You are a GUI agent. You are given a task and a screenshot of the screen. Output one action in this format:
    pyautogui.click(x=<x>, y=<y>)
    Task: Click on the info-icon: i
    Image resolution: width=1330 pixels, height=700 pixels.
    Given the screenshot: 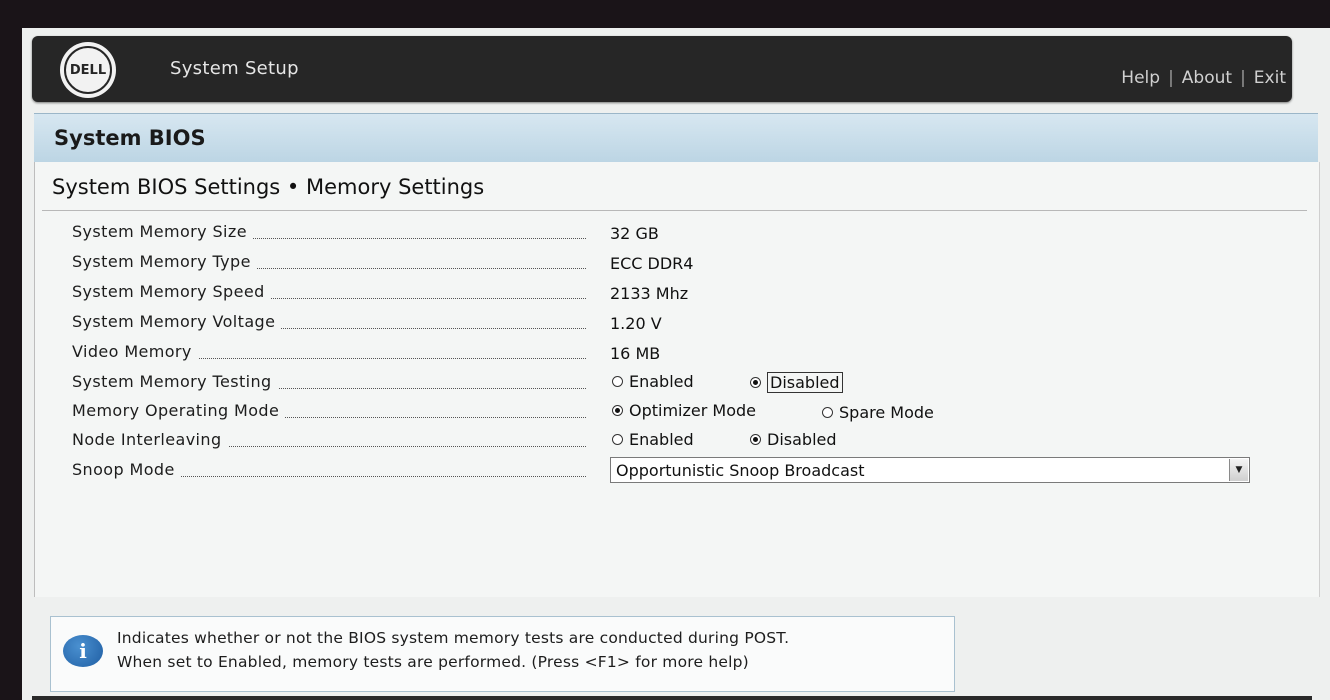 What is the action you would take?
    pyautogui.click(x=83, y=651)
    